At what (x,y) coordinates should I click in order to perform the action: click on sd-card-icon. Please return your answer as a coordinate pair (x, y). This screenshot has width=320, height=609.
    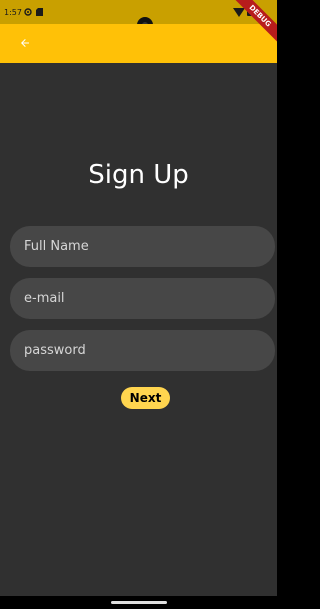
    Looking at the image, I should click on (39, 13).